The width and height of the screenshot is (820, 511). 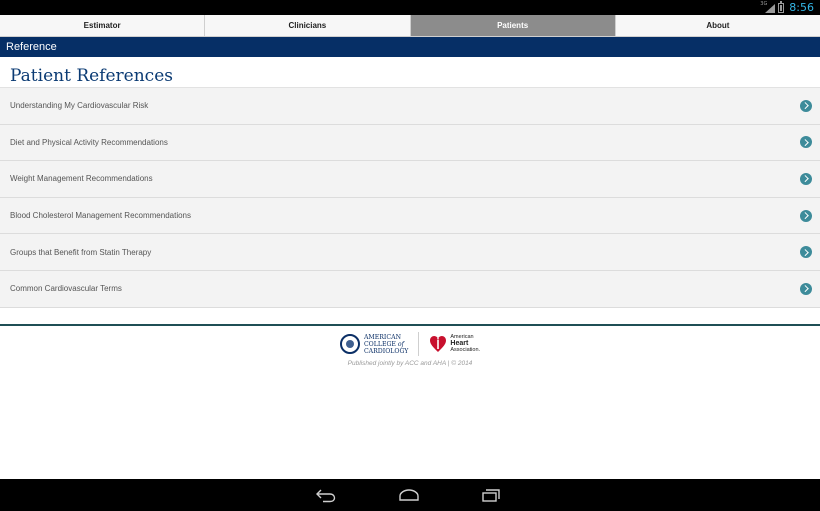 I want to click on signal-icon: 3G, so click(x=768, y=7).